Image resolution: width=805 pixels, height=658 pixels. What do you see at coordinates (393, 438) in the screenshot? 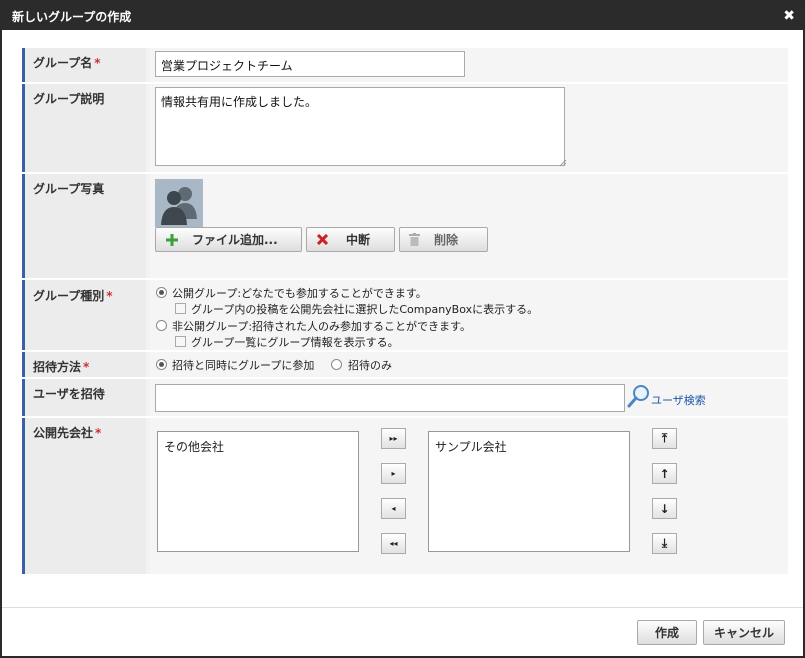
I see `add-all-button: ▸▸` at bounding box center [393, 438].